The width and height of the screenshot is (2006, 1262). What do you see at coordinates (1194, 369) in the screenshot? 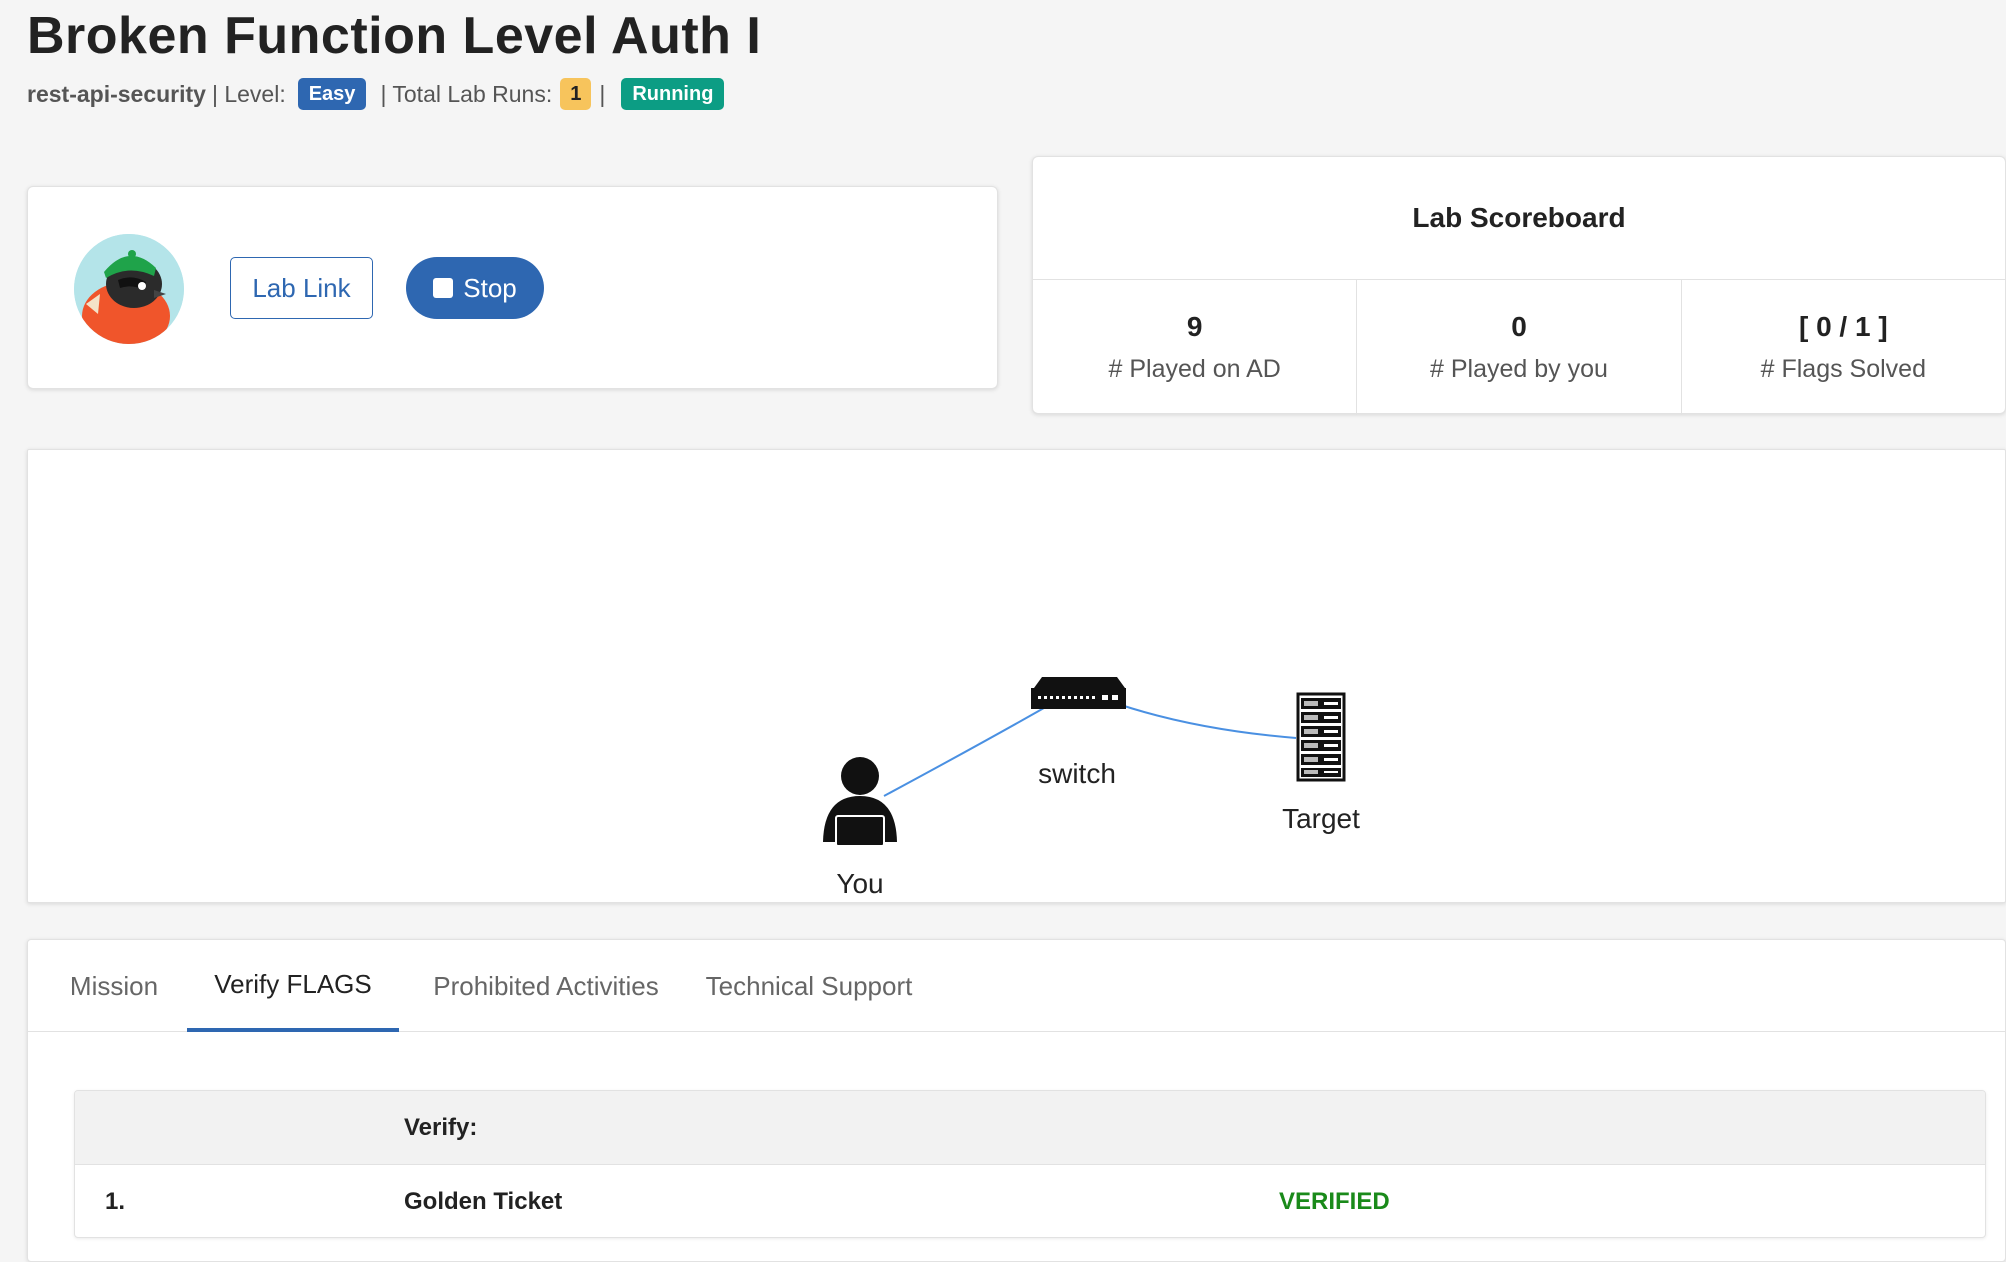
I see `stat-label: # Played on AD` at bounding box center [1194, 369].